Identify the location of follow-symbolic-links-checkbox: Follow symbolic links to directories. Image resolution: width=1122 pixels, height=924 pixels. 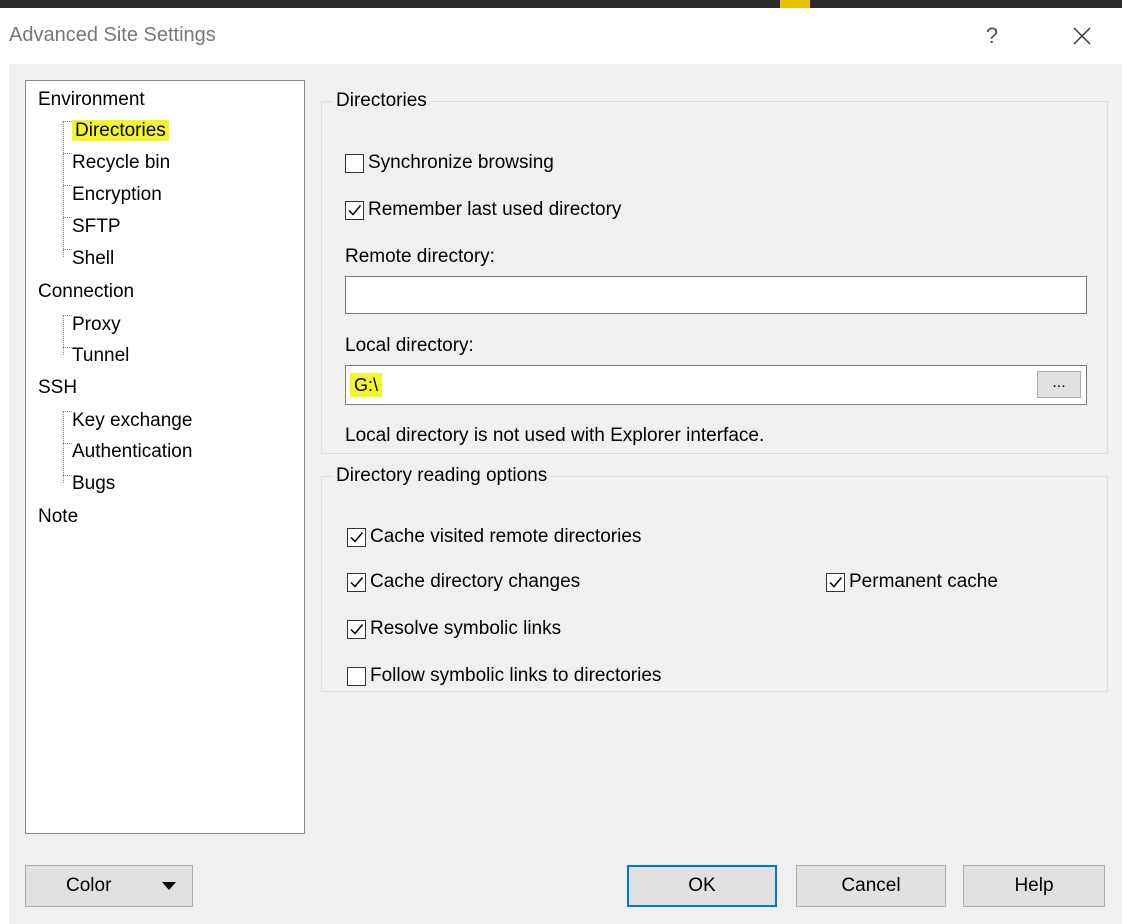
(504, 676).